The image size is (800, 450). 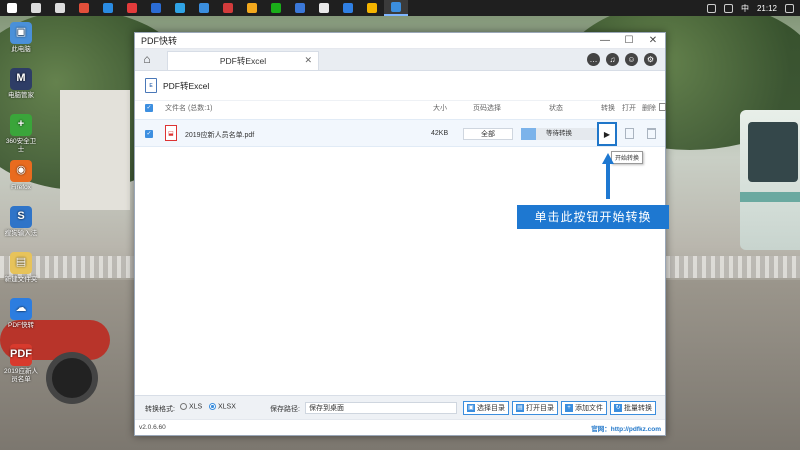 I want to click on task-view-glyph-icon, so click(x=60, y=8).